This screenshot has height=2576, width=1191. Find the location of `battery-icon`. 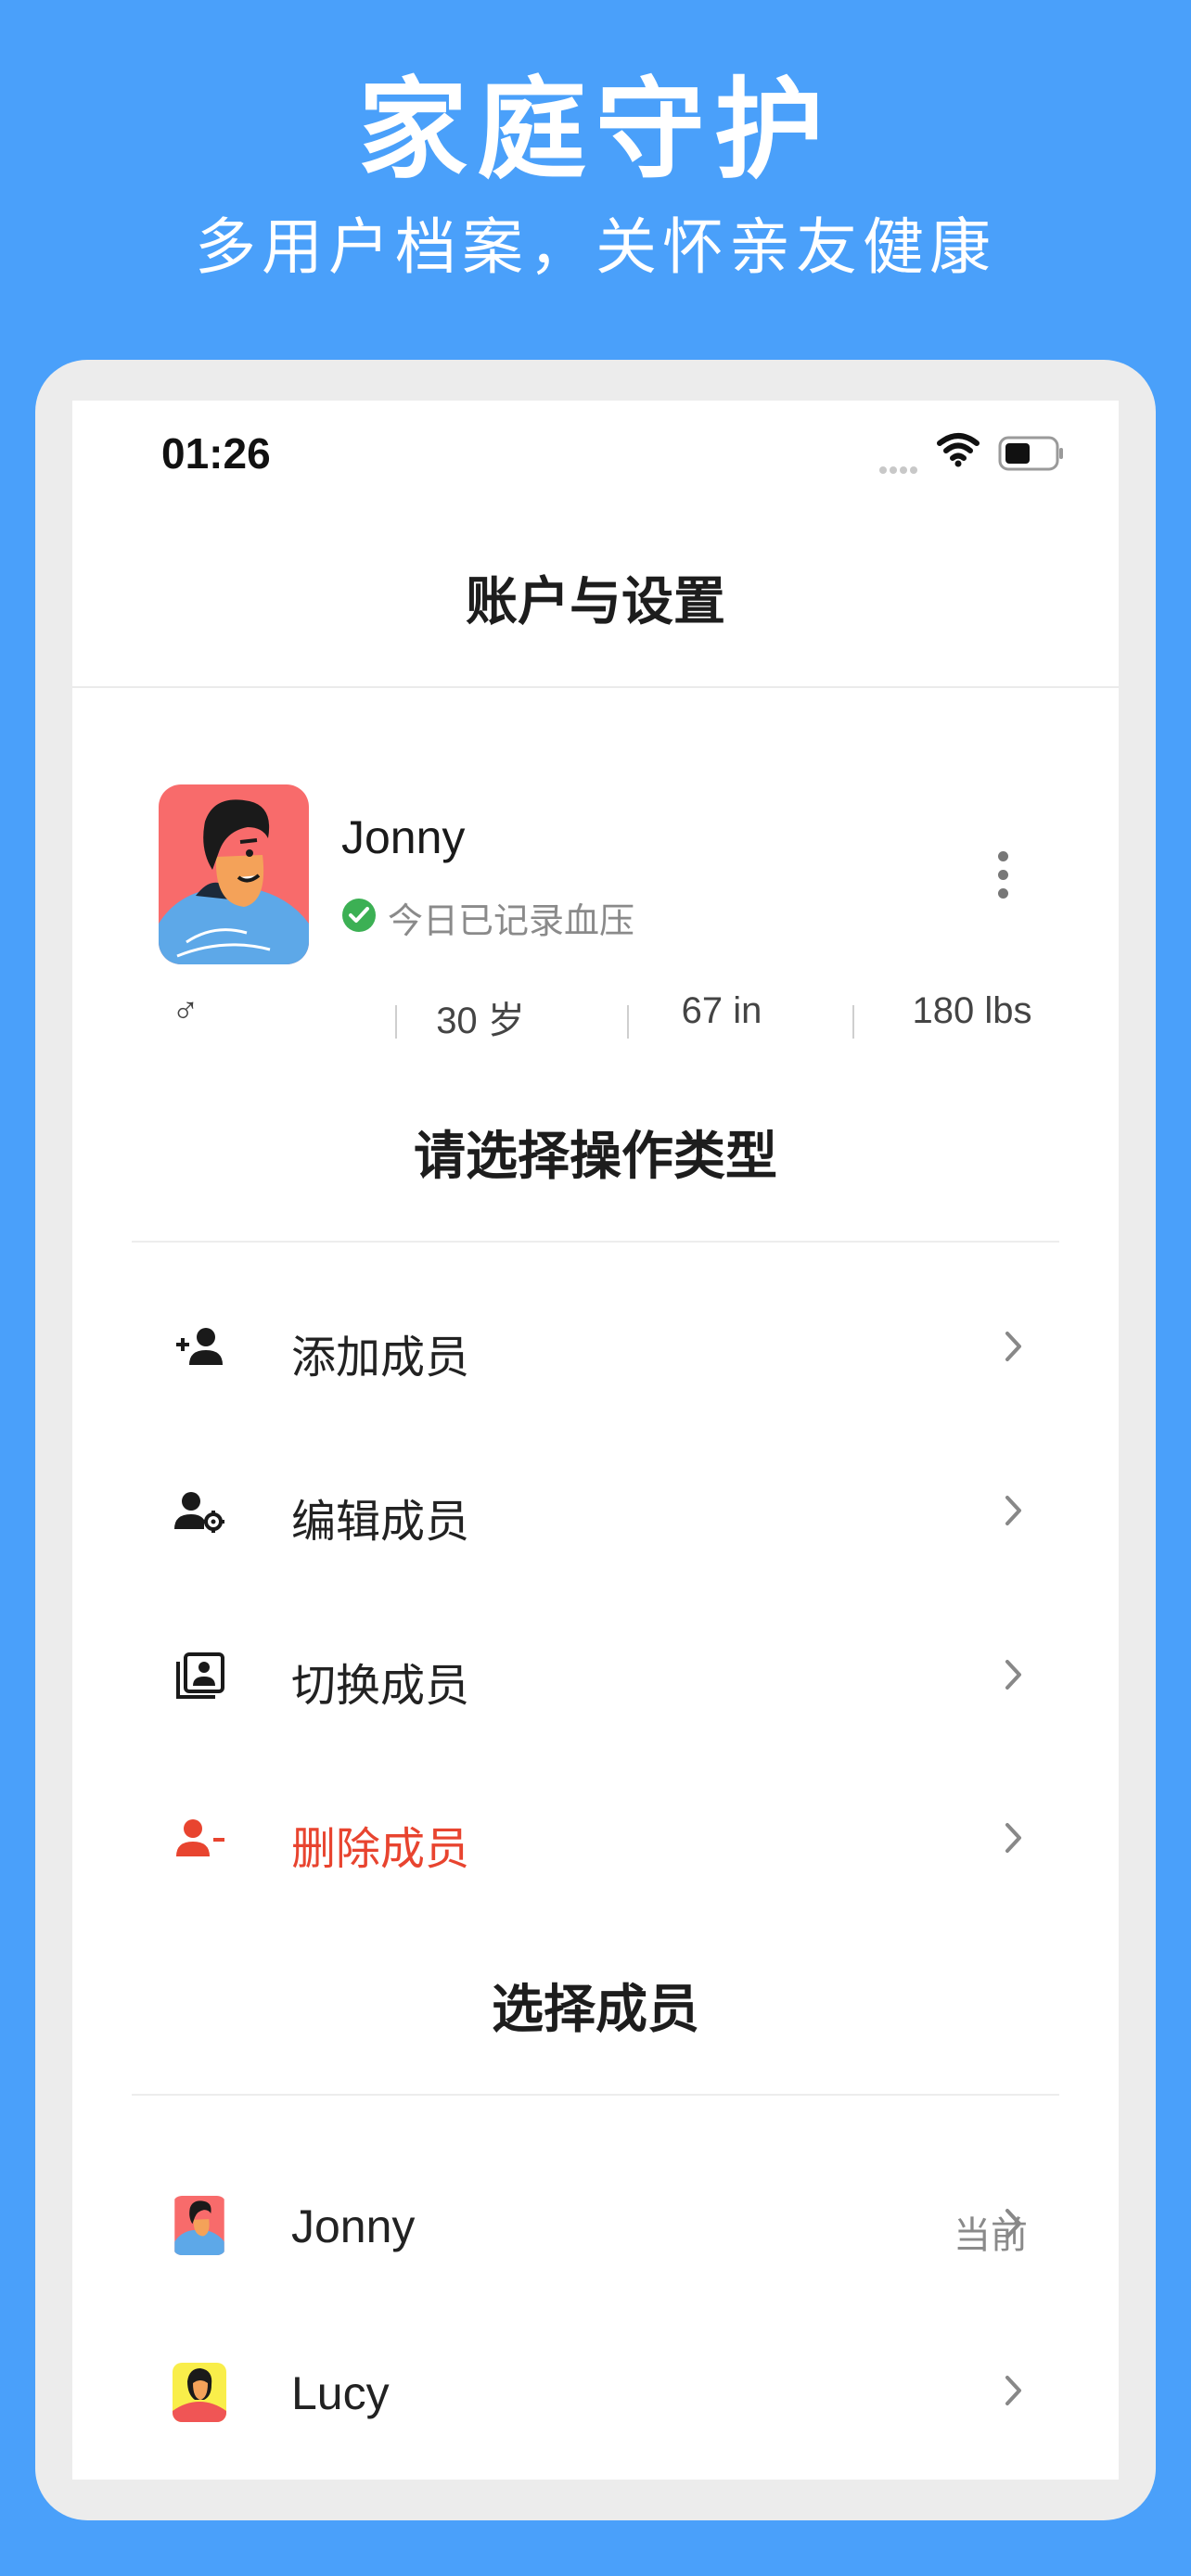

battery-icon is located at coordinates (1030, 453).